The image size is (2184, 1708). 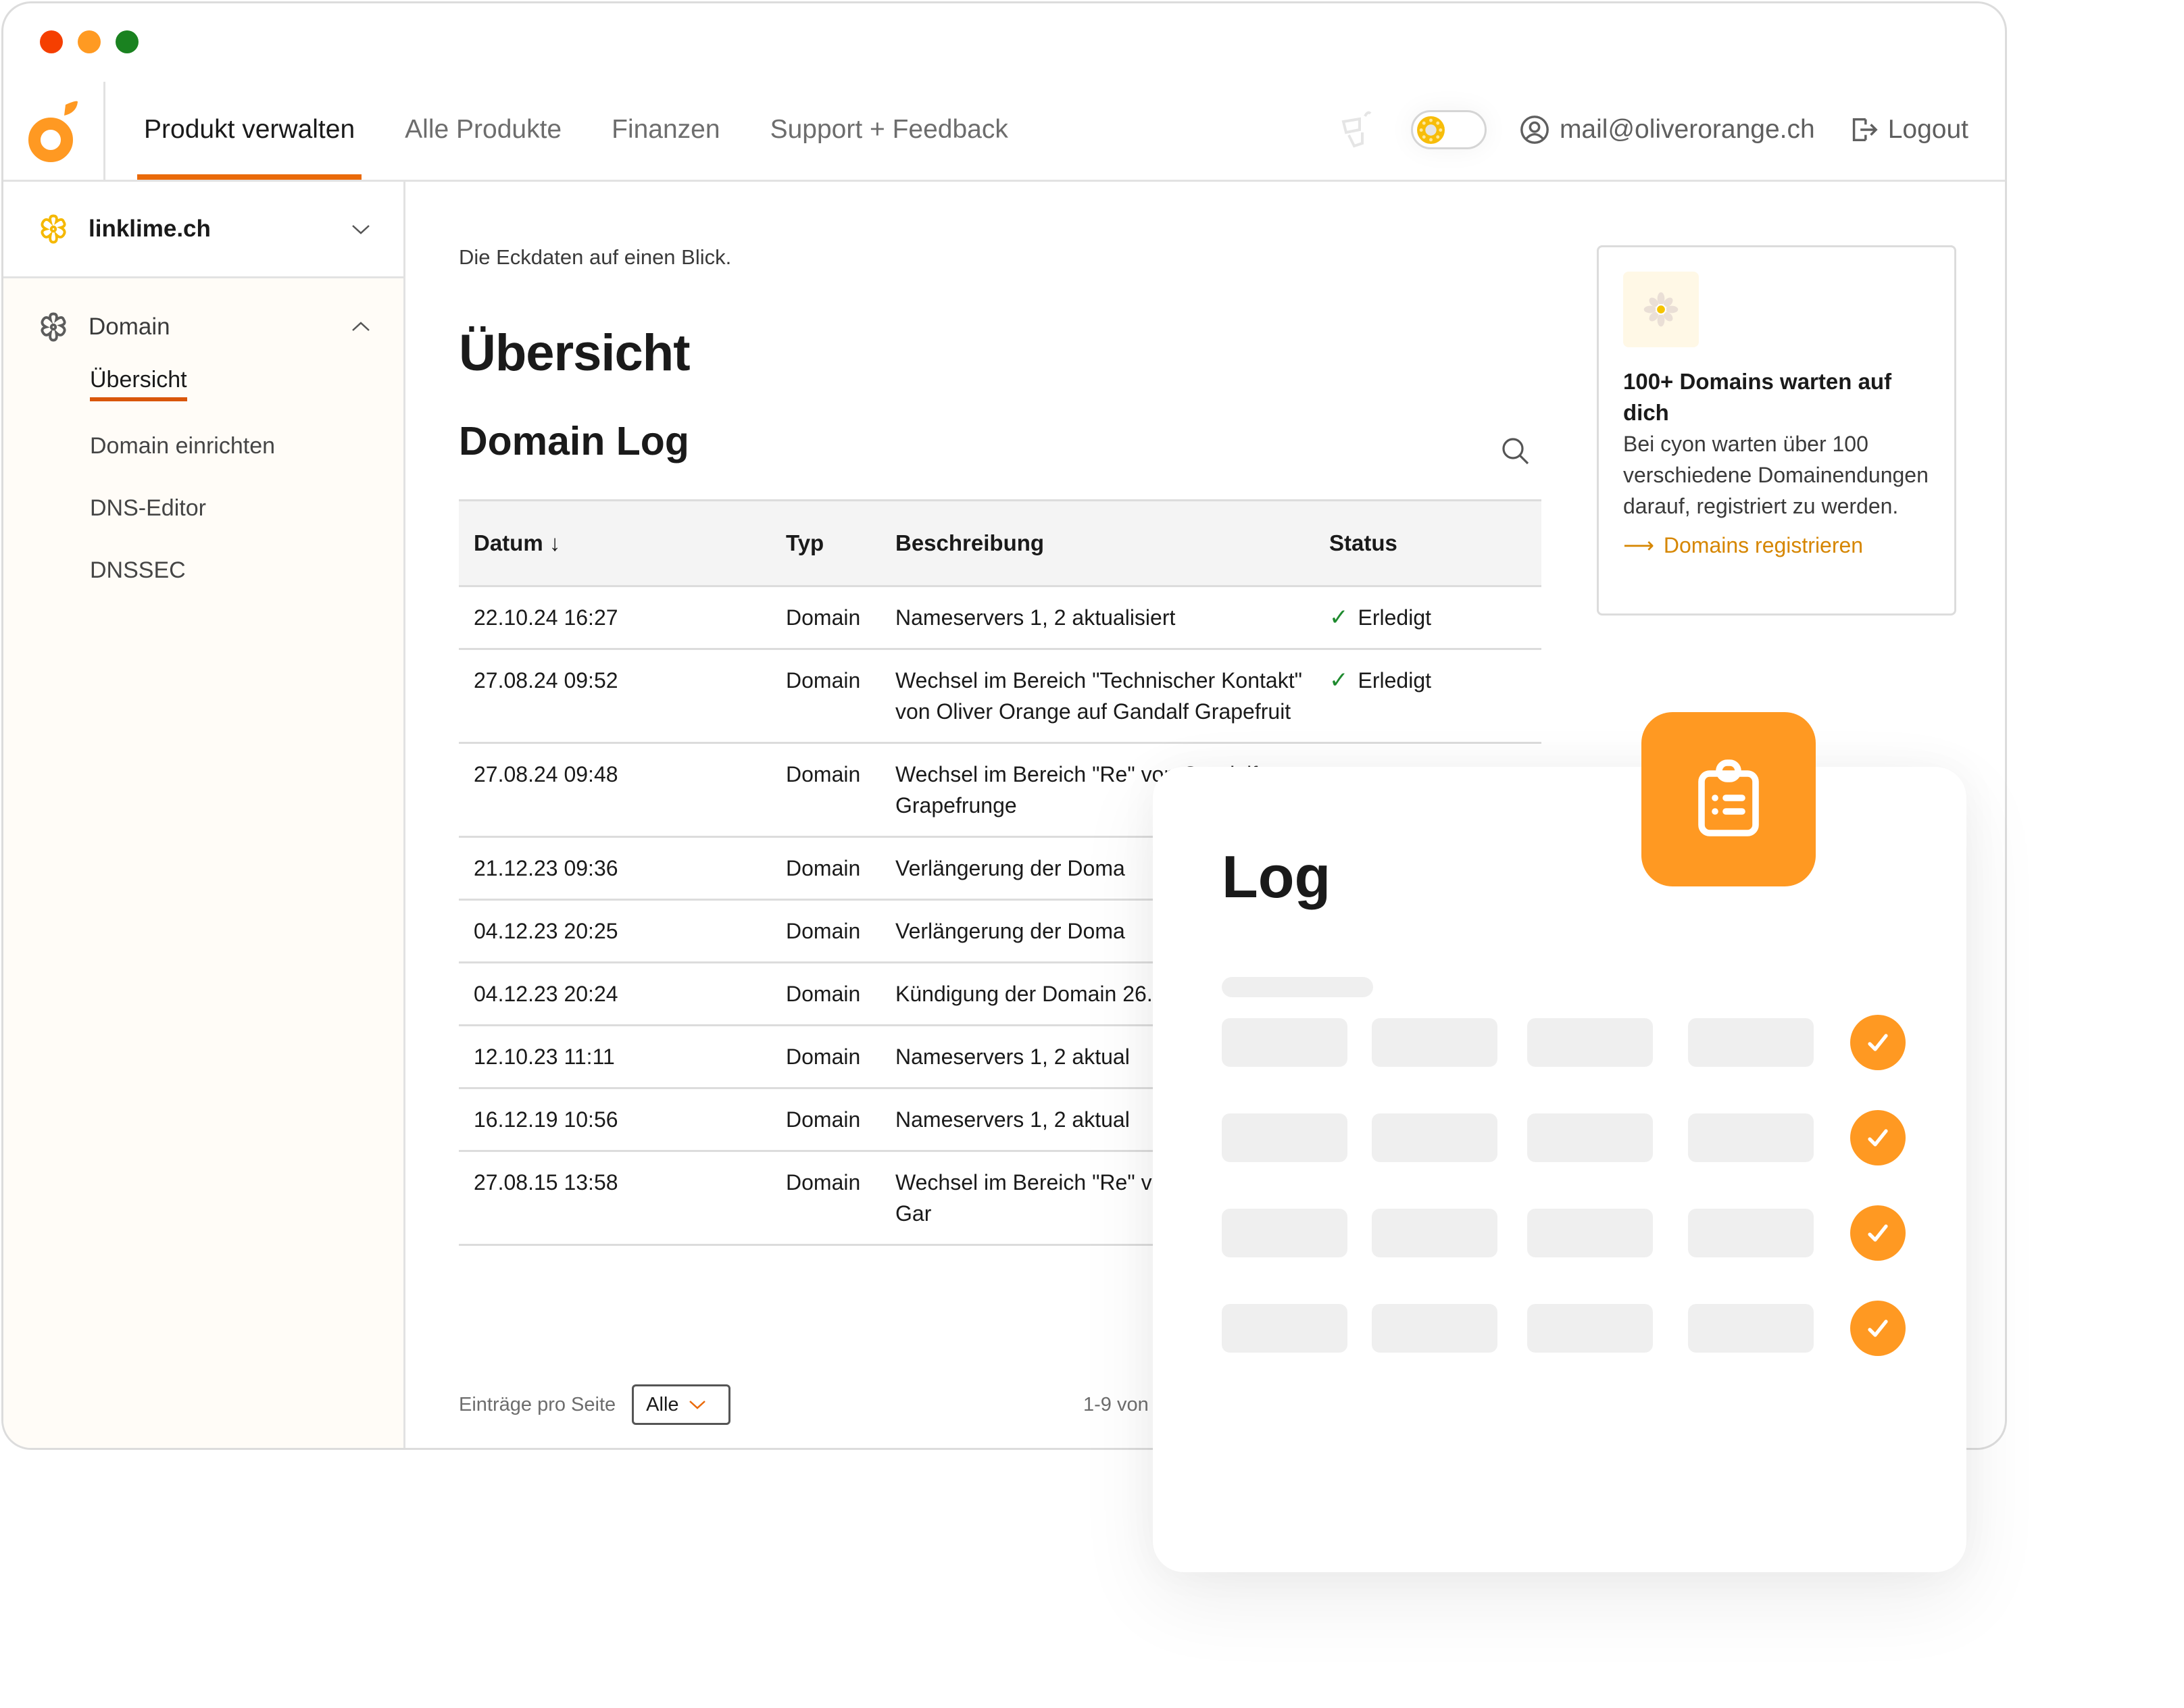 I want to click on product-name: linklime.ch, so click(x=150, y=229).